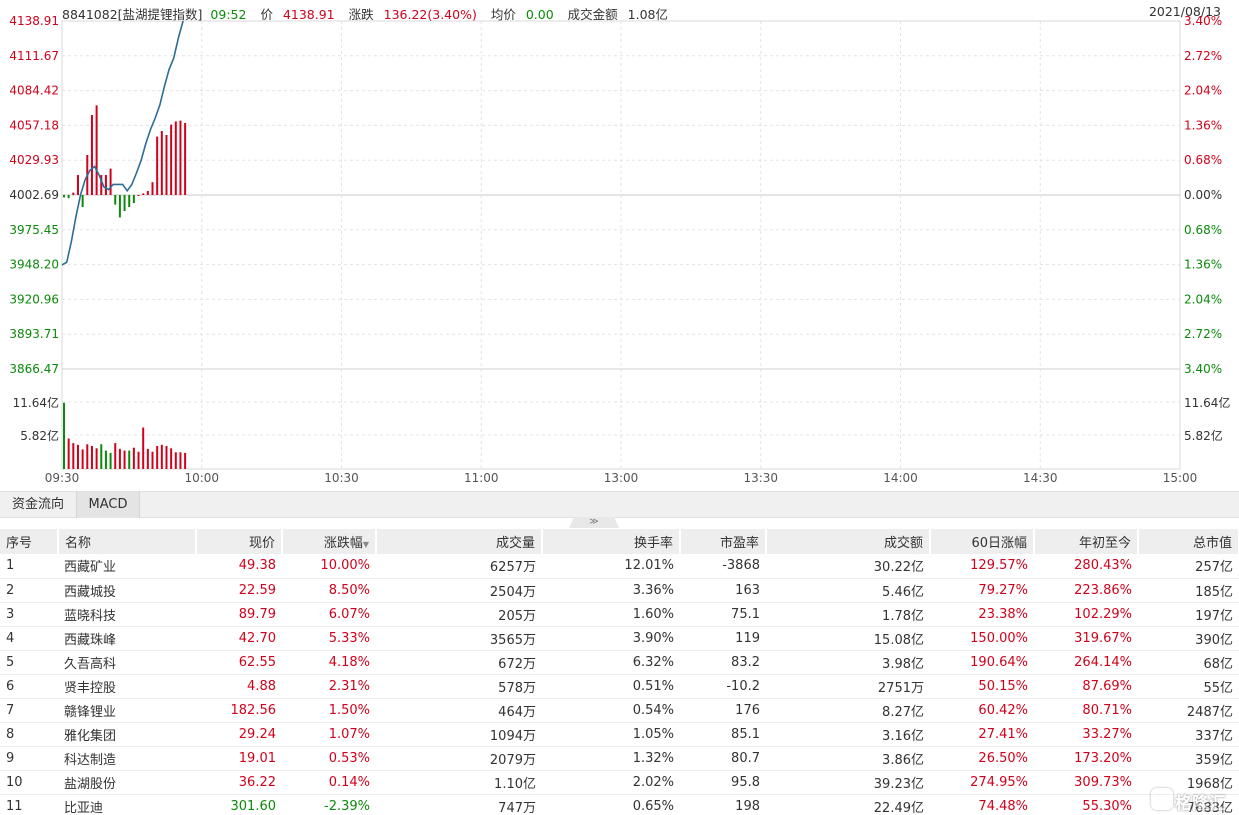  Describe the element at coordinates (723, 710) in the screenshot. I see `pe-ratio: 176` at that location.